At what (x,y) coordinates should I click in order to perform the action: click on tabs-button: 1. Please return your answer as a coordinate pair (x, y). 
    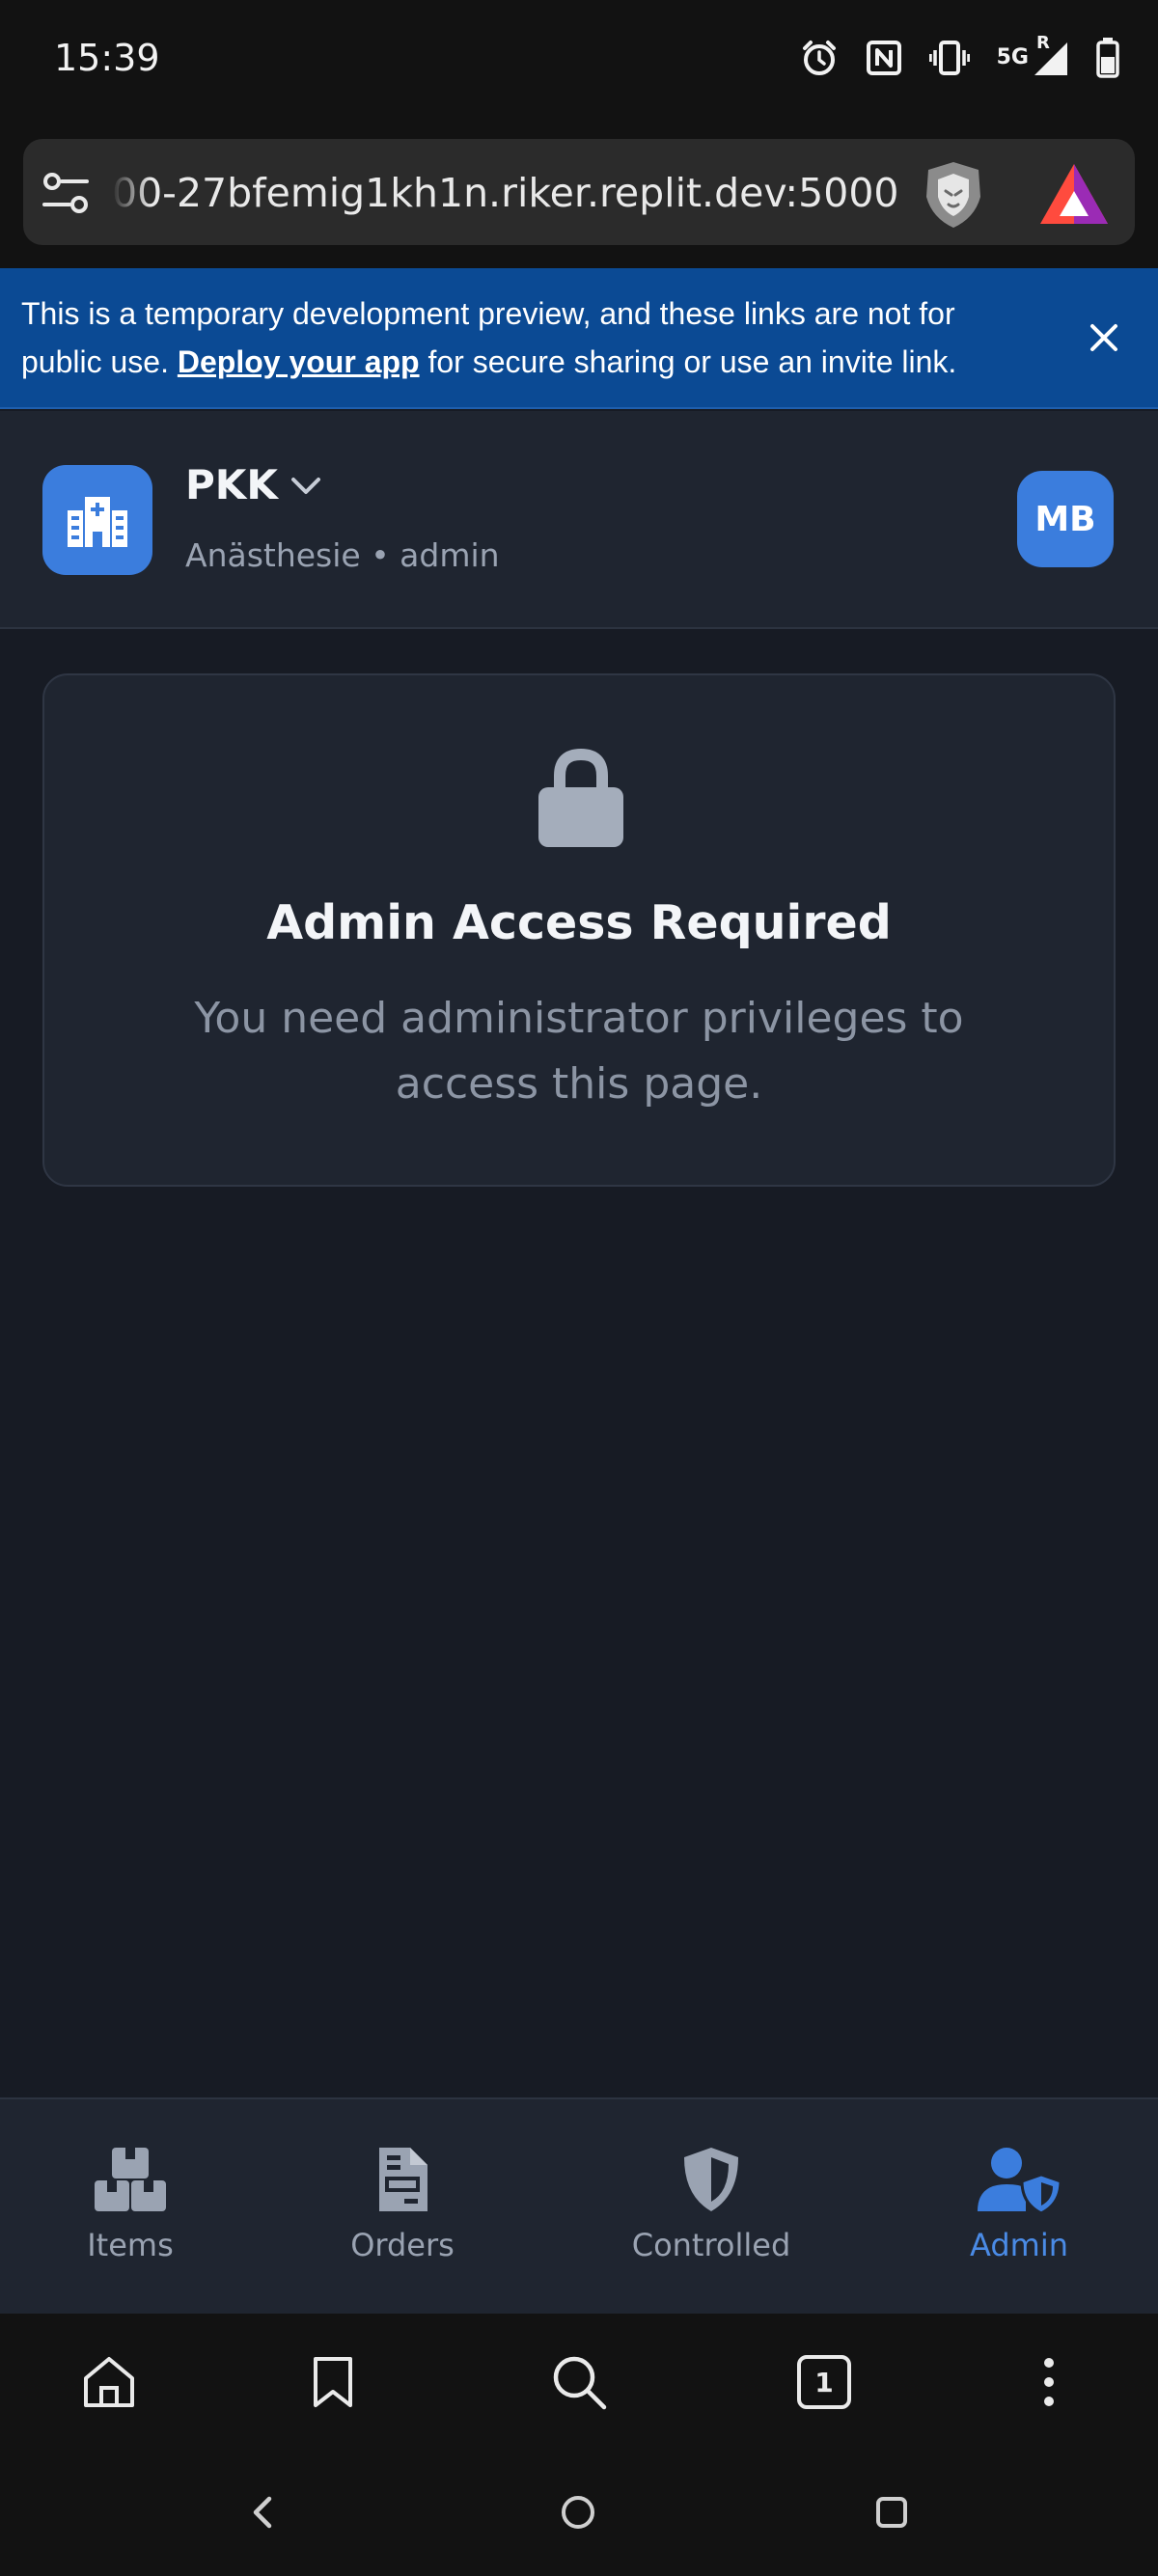
    Looking at the image, I should click on (824, 2382).